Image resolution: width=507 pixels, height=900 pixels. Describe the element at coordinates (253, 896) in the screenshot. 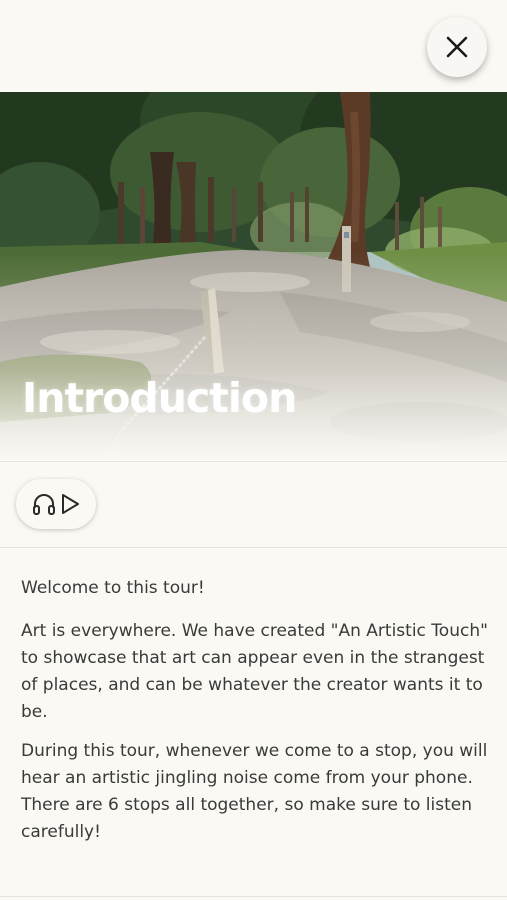

I see `bottom-divider` at that location.